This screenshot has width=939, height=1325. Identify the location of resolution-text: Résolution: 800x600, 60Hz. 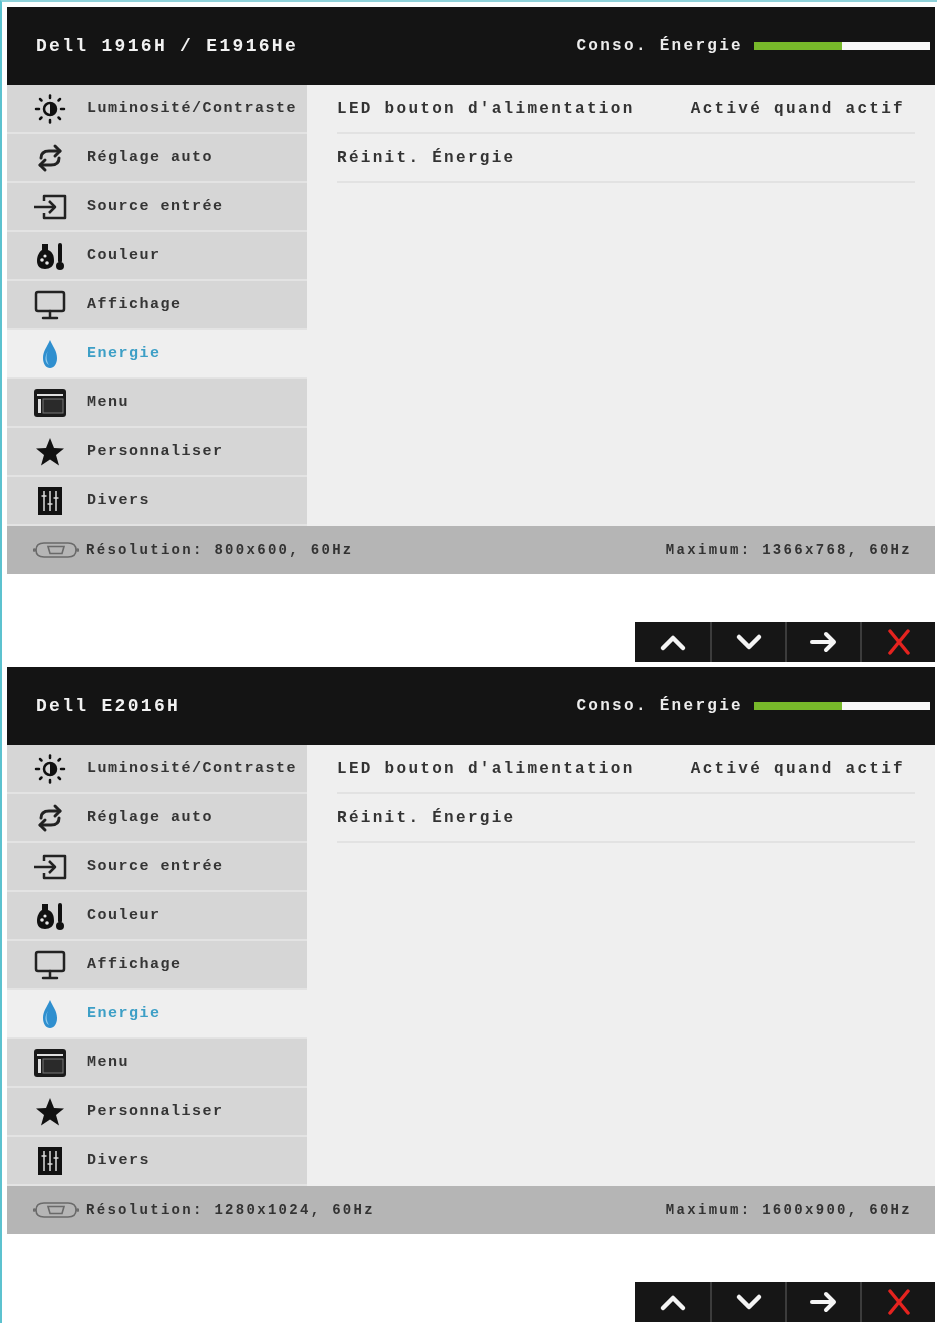
(220, 550).